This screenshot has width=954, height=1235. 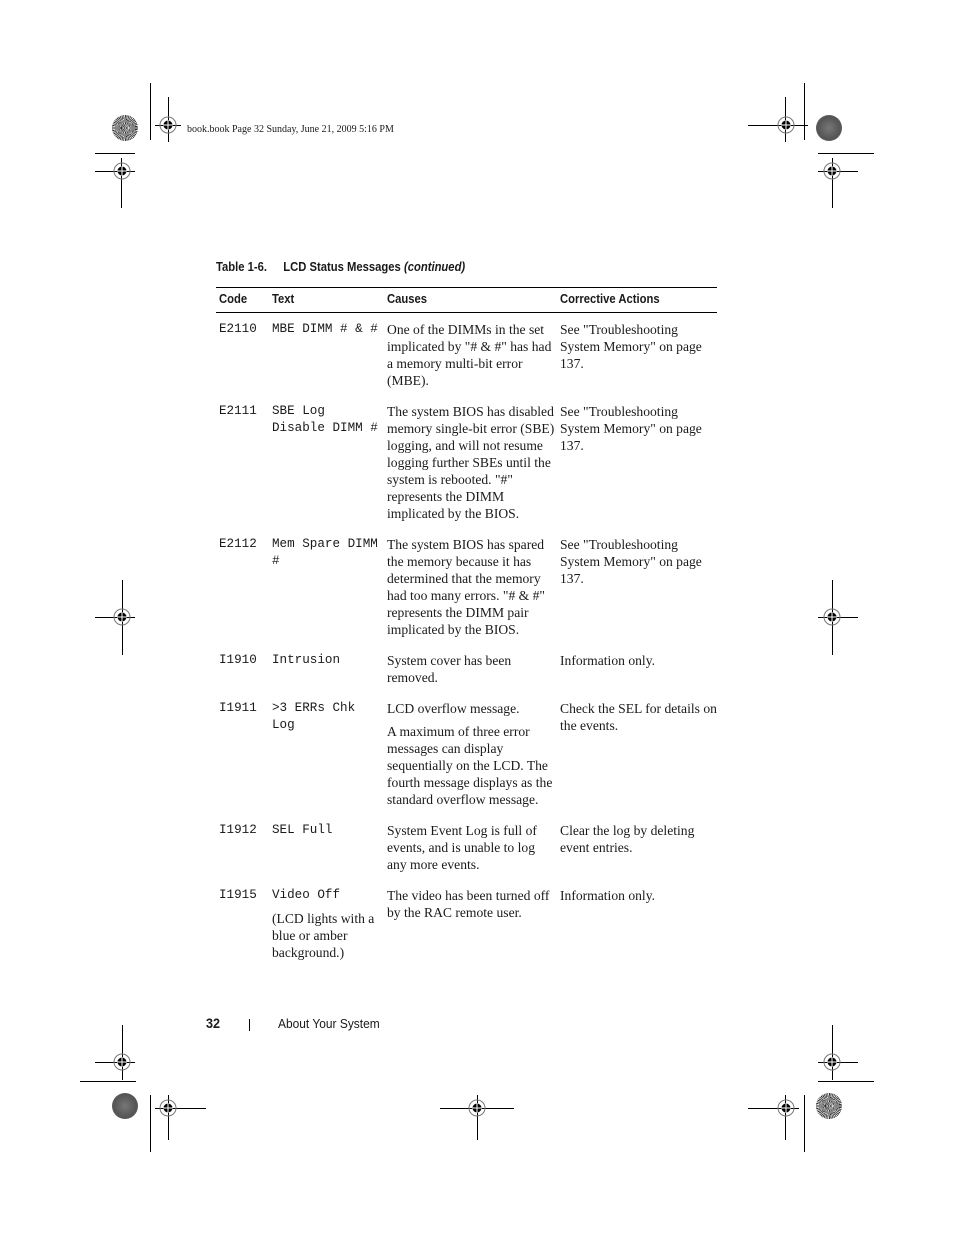 What do you see at coordinates (325, 419) in the screenshot?
I see `cell-text: SBE Log Disable DIMM #` at bounding box center [325, 419].